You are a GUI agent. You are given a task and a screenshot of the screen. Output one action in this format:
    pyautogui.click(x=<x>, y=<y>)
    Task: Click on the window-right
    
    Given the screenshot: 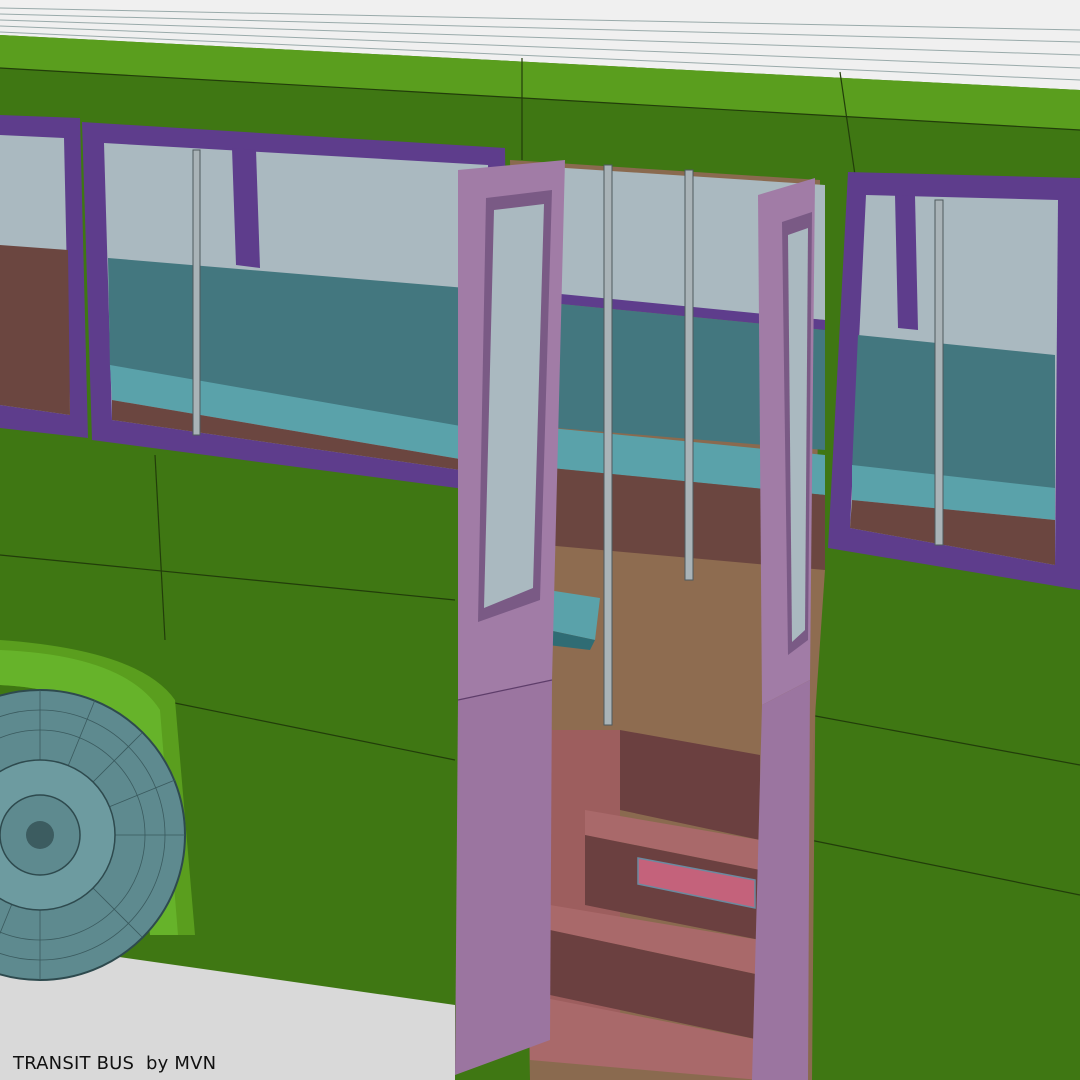 What is the action you would take?
    pyautogui.click(x=954, y=381)
    